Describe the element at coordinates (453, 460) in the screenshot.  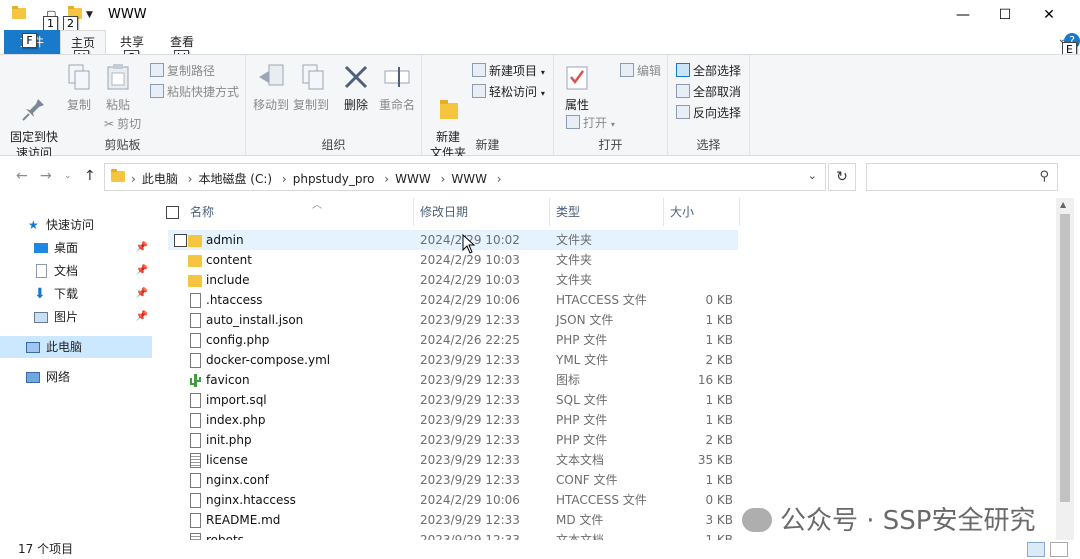
I see `table-row: license 2023/9/29 12:33 文本文档 35 KB` at that location.